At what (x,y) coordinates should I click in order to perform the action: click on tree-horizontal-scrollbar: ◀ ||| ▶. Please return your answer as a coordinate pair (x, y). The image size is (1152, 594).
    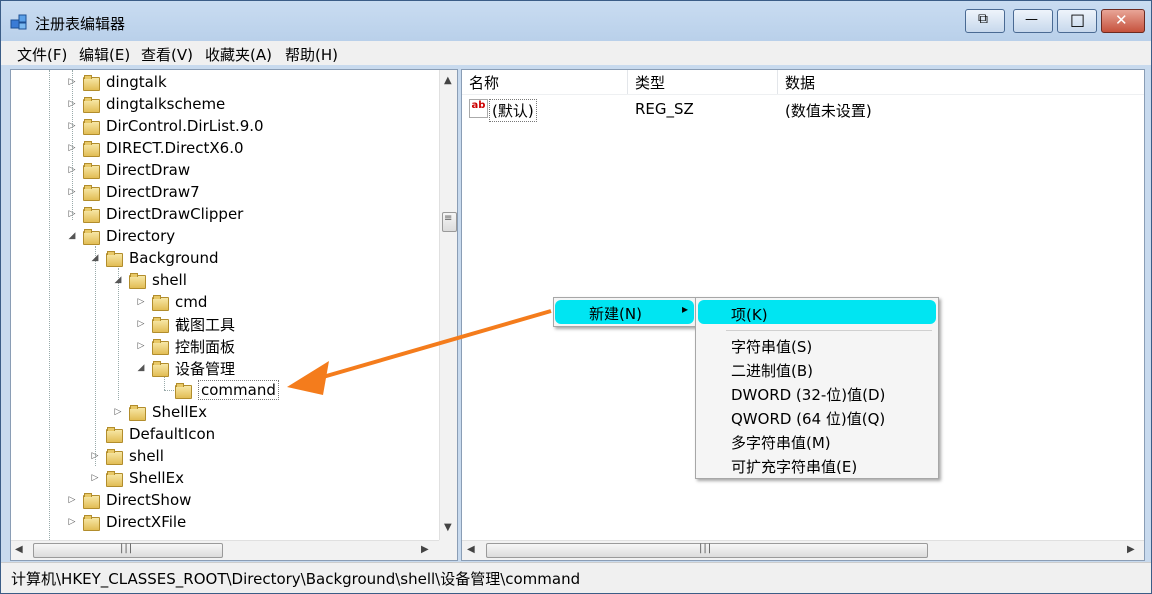
    Looking at the image, I should click on (225, 550).